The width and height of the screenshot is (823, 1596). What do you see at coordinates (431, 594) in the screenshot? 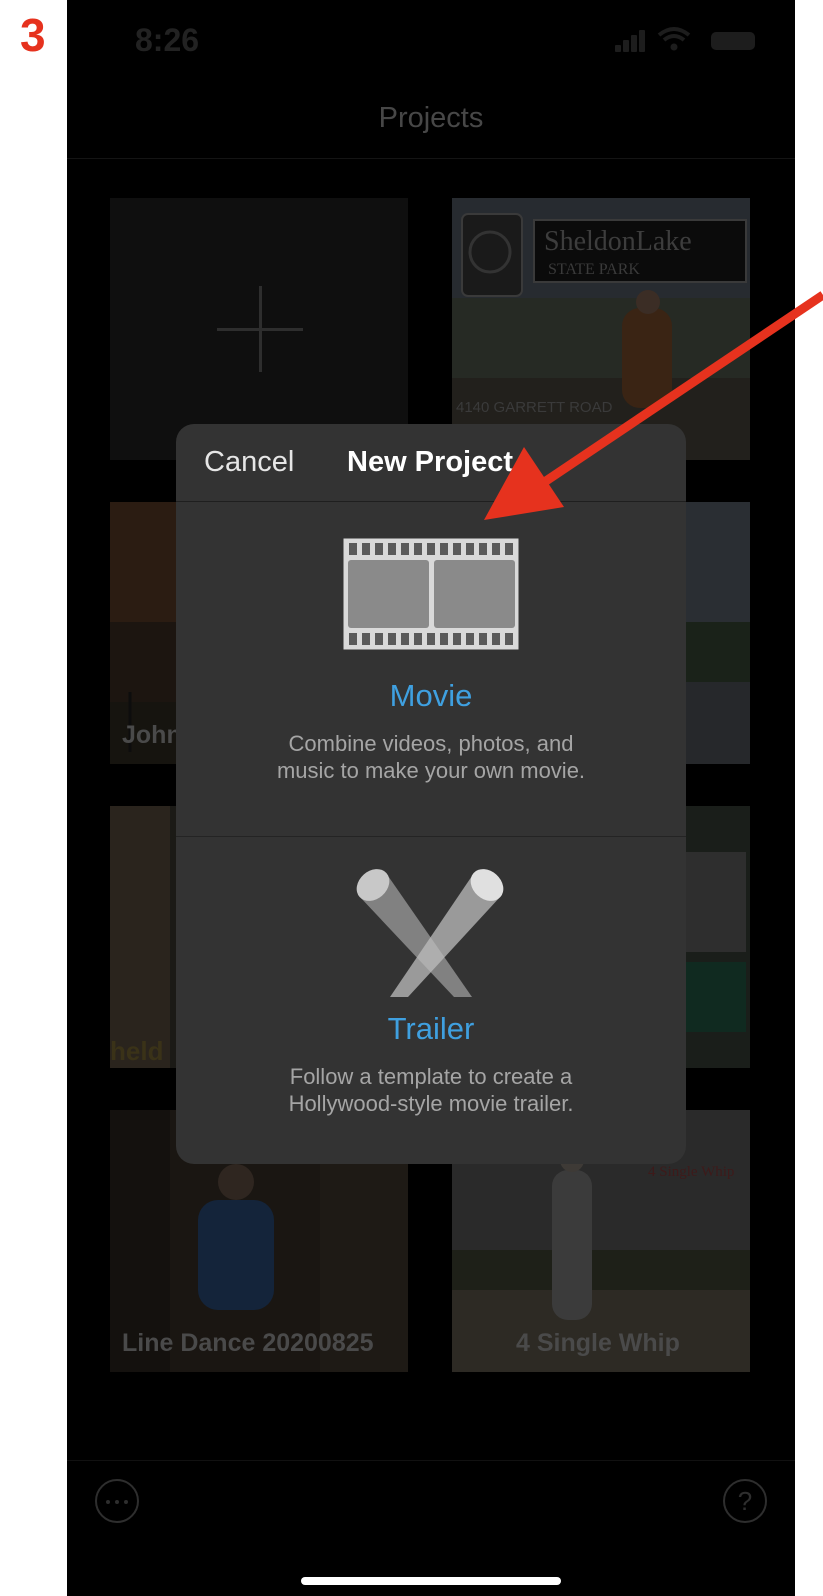
I see `film-strip-icon` at bounding box center [431, 594].